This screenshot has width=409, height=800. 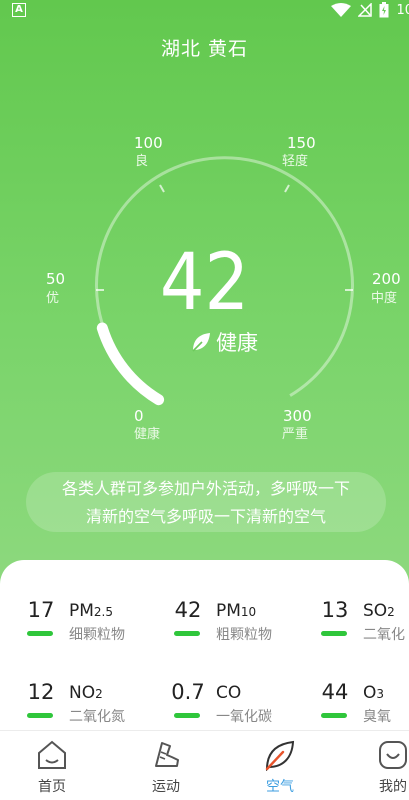 I want to click on advice-line-2: 清新的空气多呼吸一下清新的空气, so click(x=205, y=516).